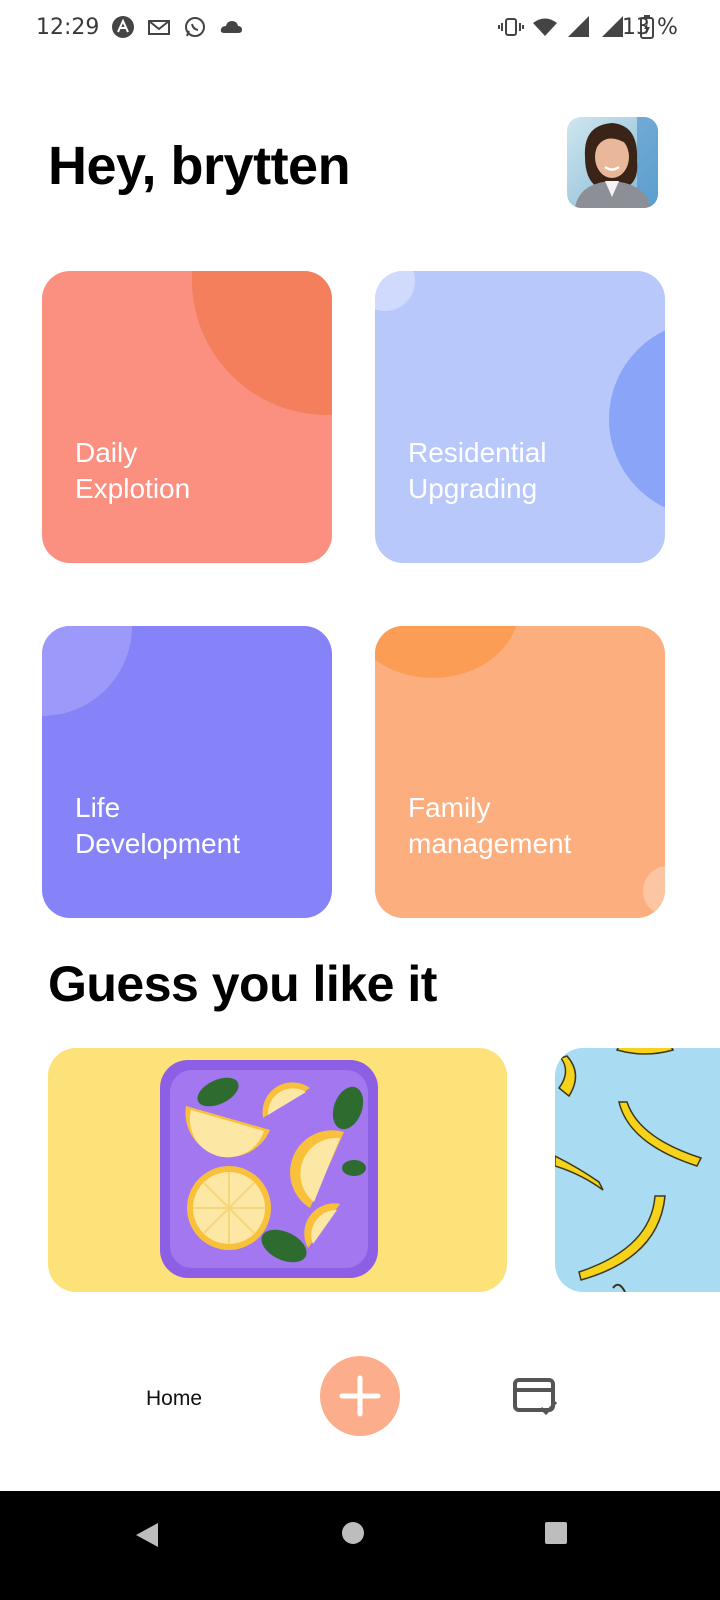 This screenshot has height=1600, width=720. I want to click on app-a-icon, so click(123, 27).